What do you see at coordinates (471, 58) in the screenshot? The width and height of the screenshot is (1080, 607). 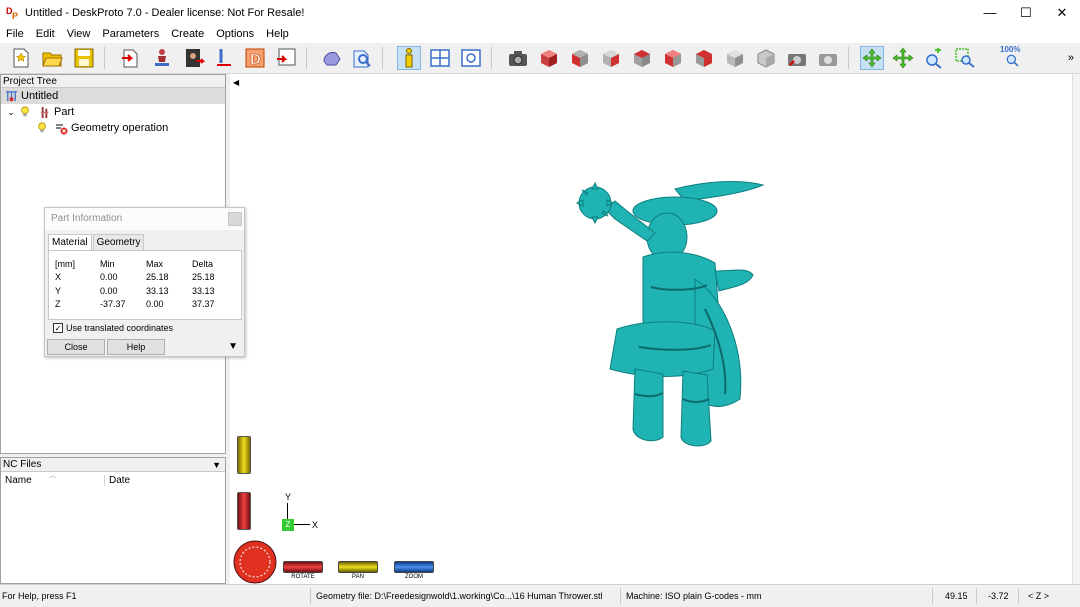 I see `fit-view-icon` at bounding box center [471, 58].